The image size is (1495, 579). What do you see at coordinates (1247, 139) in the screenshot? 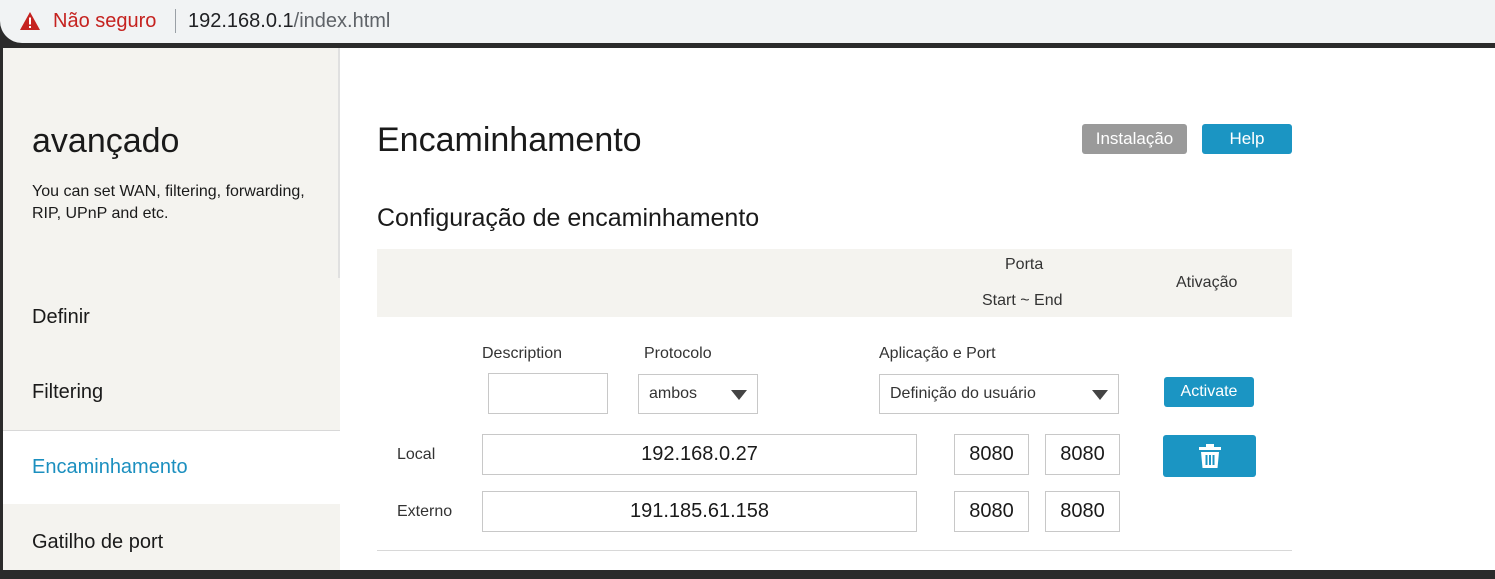
I see `help-button: Help` at bounding box center [1247, 139].